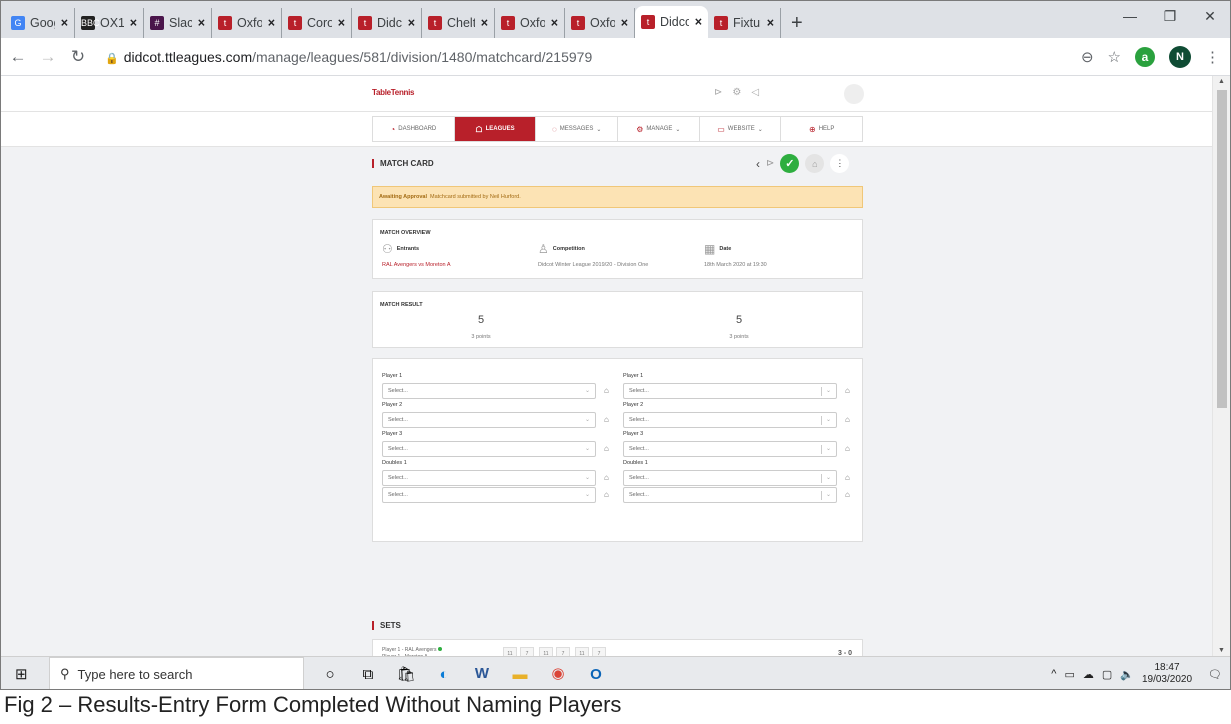  Describe the element at coordinates (393, 92) in the screenshot. I see `site-logo: TableTennis` at that location.